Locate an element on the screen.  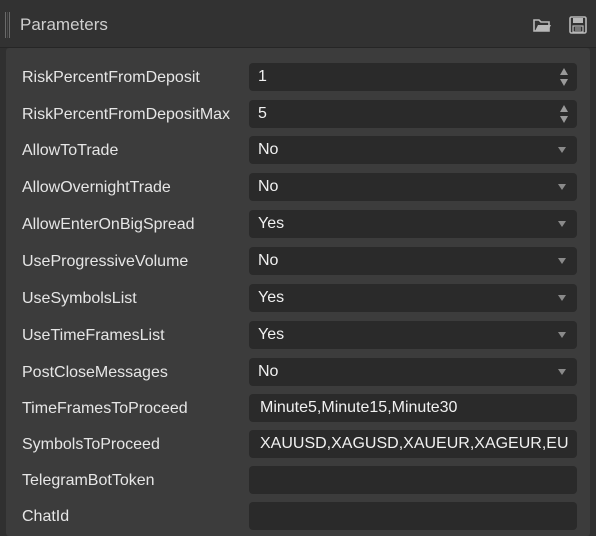
window-title: Parameters is located at coordinates (64, 24).